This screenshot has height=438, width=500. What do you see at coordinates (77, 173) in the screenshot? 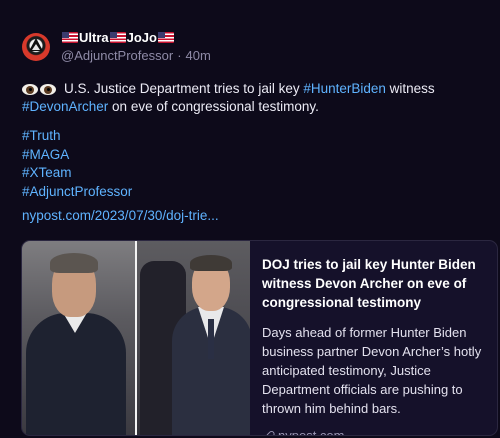
I see `hashtag-link: #XTeam` at bounding box center [77, 173].